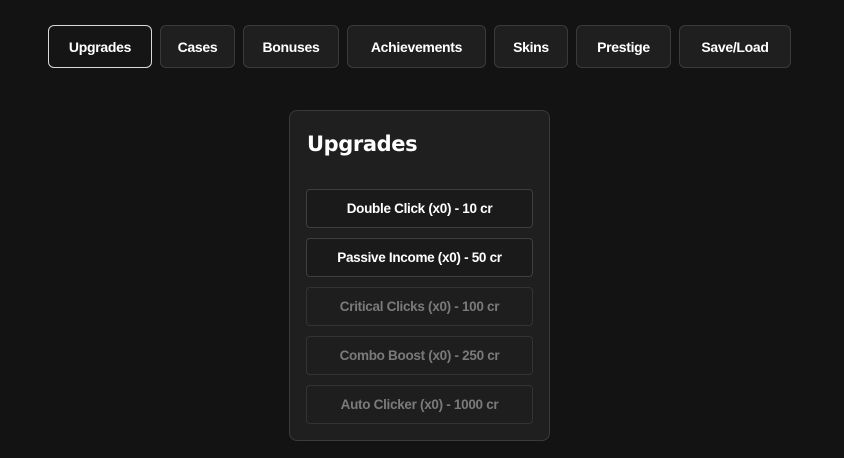  I want to click on tab-cases: Cases, so click(197, 46).